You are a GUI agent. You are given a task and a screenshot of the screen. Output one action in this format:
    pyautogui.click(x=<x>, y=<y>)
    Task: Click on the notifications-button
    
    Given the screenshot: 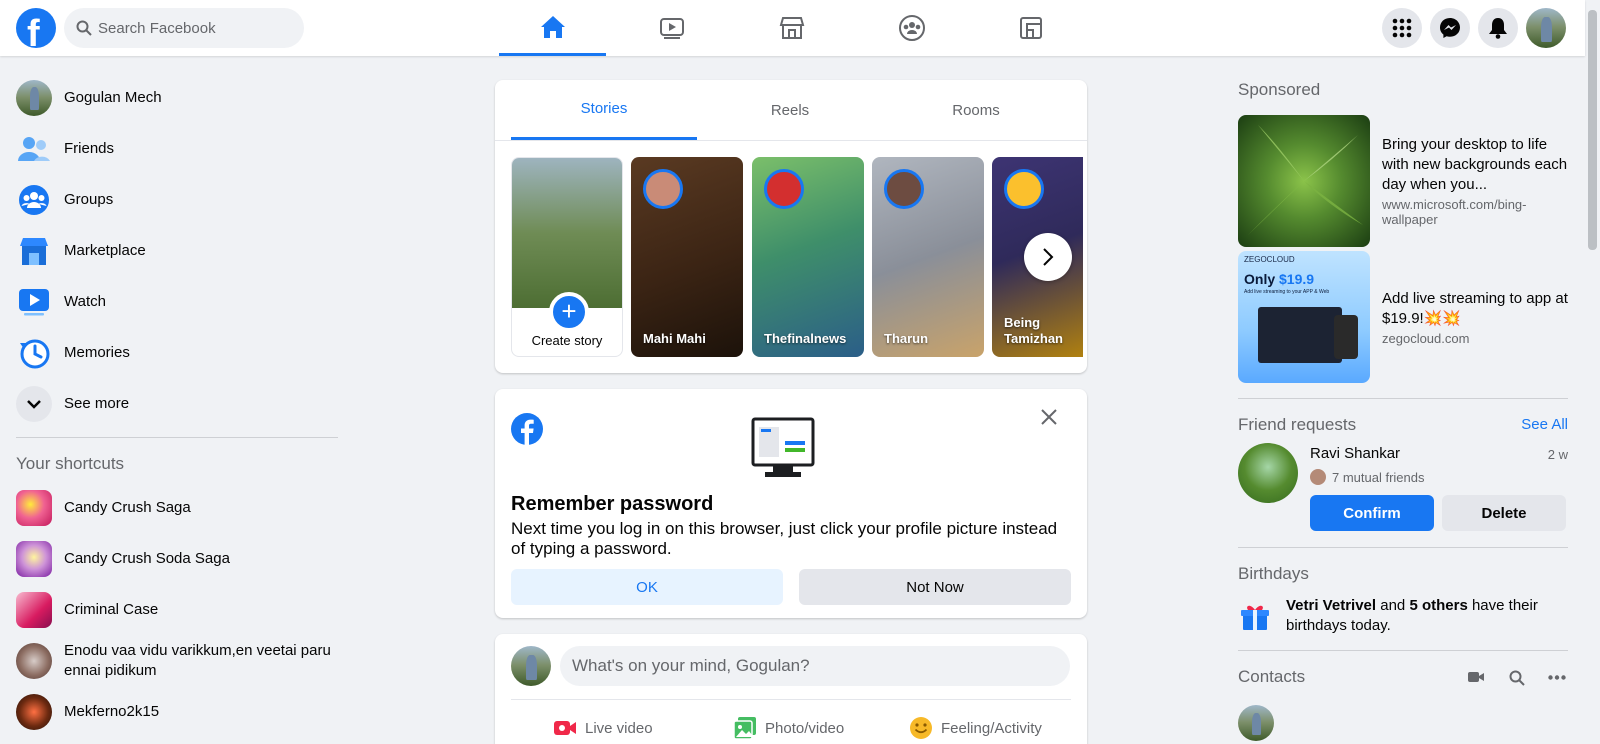 What is the action you would take?
    pyautogui.click(x=1498, y=28)
    